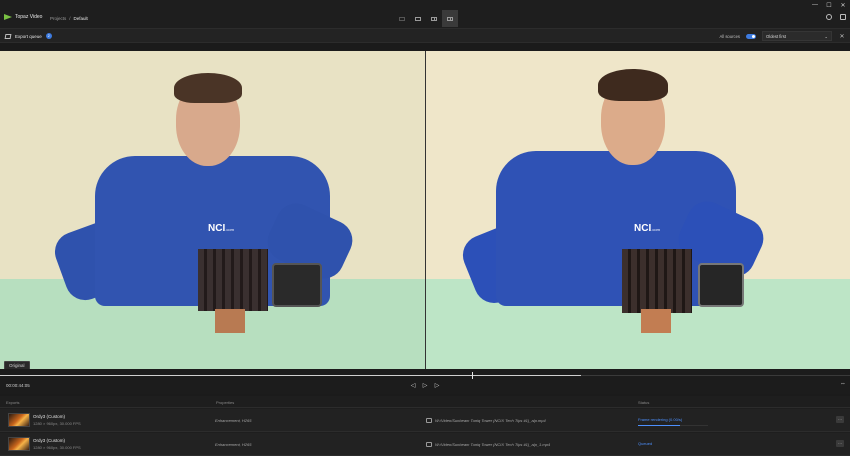 Image resolution: width=850 pixels, height=456 pixels. I want to click on view-mode-side-by-side, so click(450, 18).